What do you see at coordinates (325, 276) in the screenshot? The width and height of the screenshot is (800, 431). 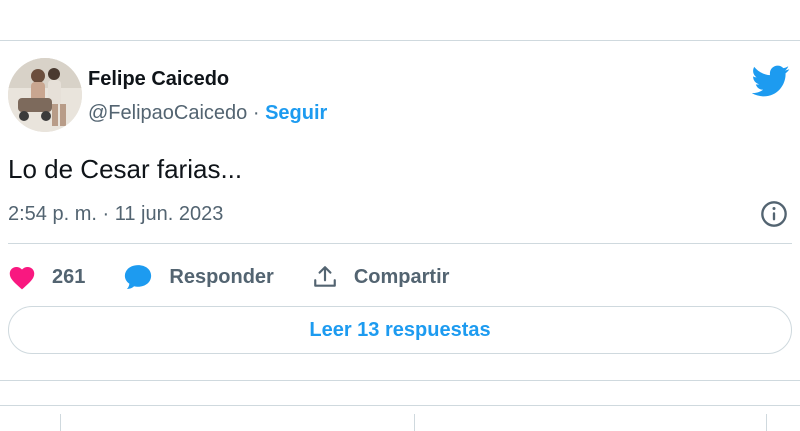 I see `share-upload-icon` at bounding box center [325, 276].